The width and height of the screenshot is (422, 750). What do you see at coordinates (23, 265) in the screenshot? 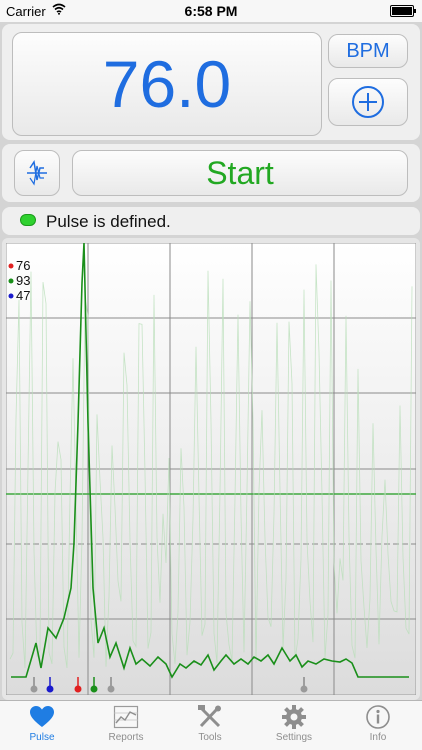
I see `legend-value-red: 76` at bounding box center [23, 265].